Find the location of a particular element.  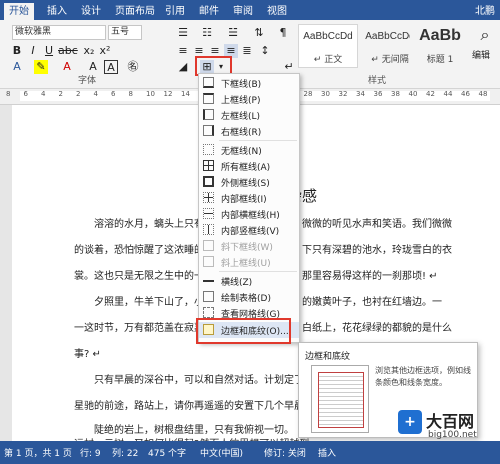

menu-item-draw-table: 绘制表格(D) is located at coordinates (249, 297).